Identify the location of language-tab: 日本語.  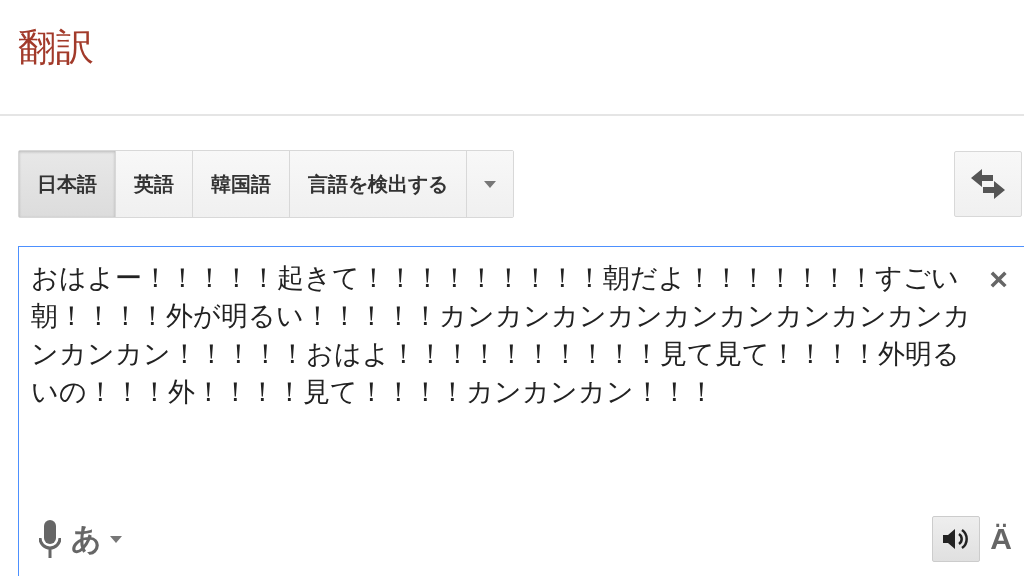
(67, 184).